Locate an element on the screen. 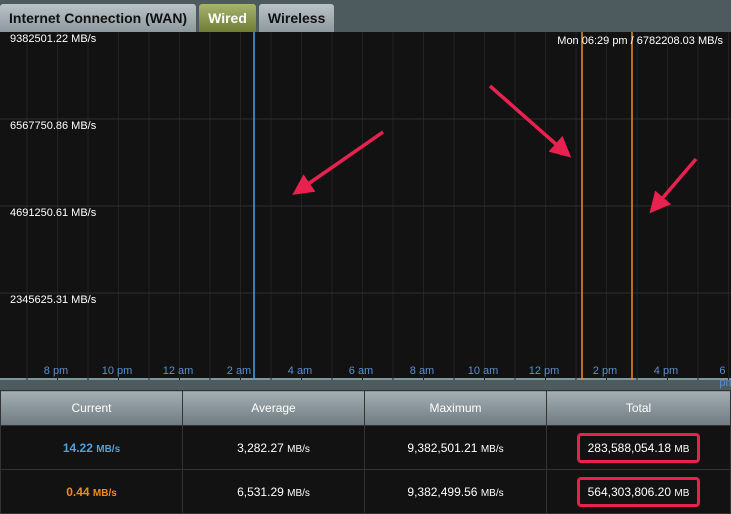  x-axis-label: 6 am is located at coordinates (361, 371).